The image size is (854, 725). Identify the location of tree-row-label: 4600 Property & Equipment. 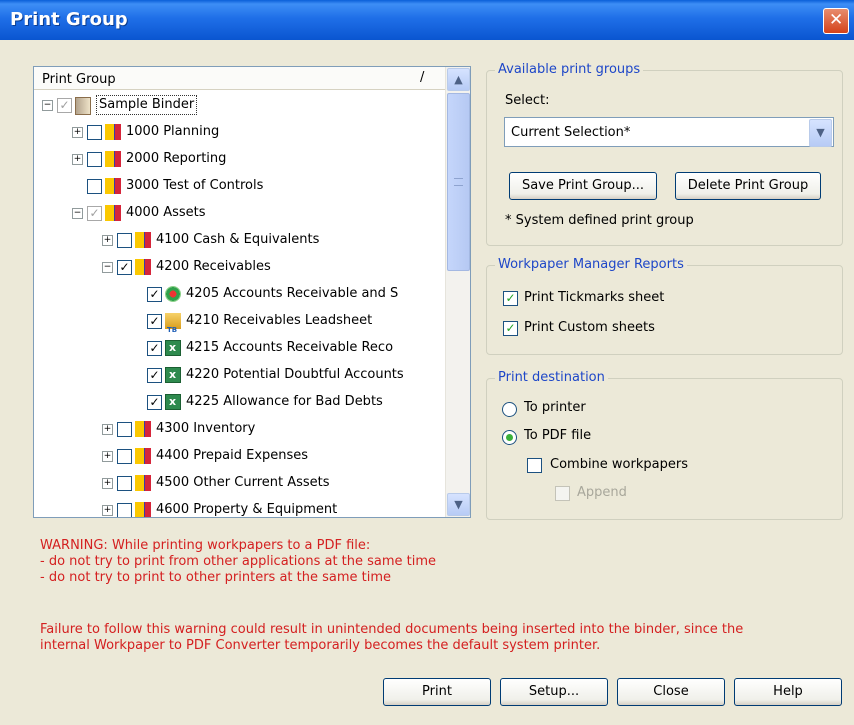
(247, 509).